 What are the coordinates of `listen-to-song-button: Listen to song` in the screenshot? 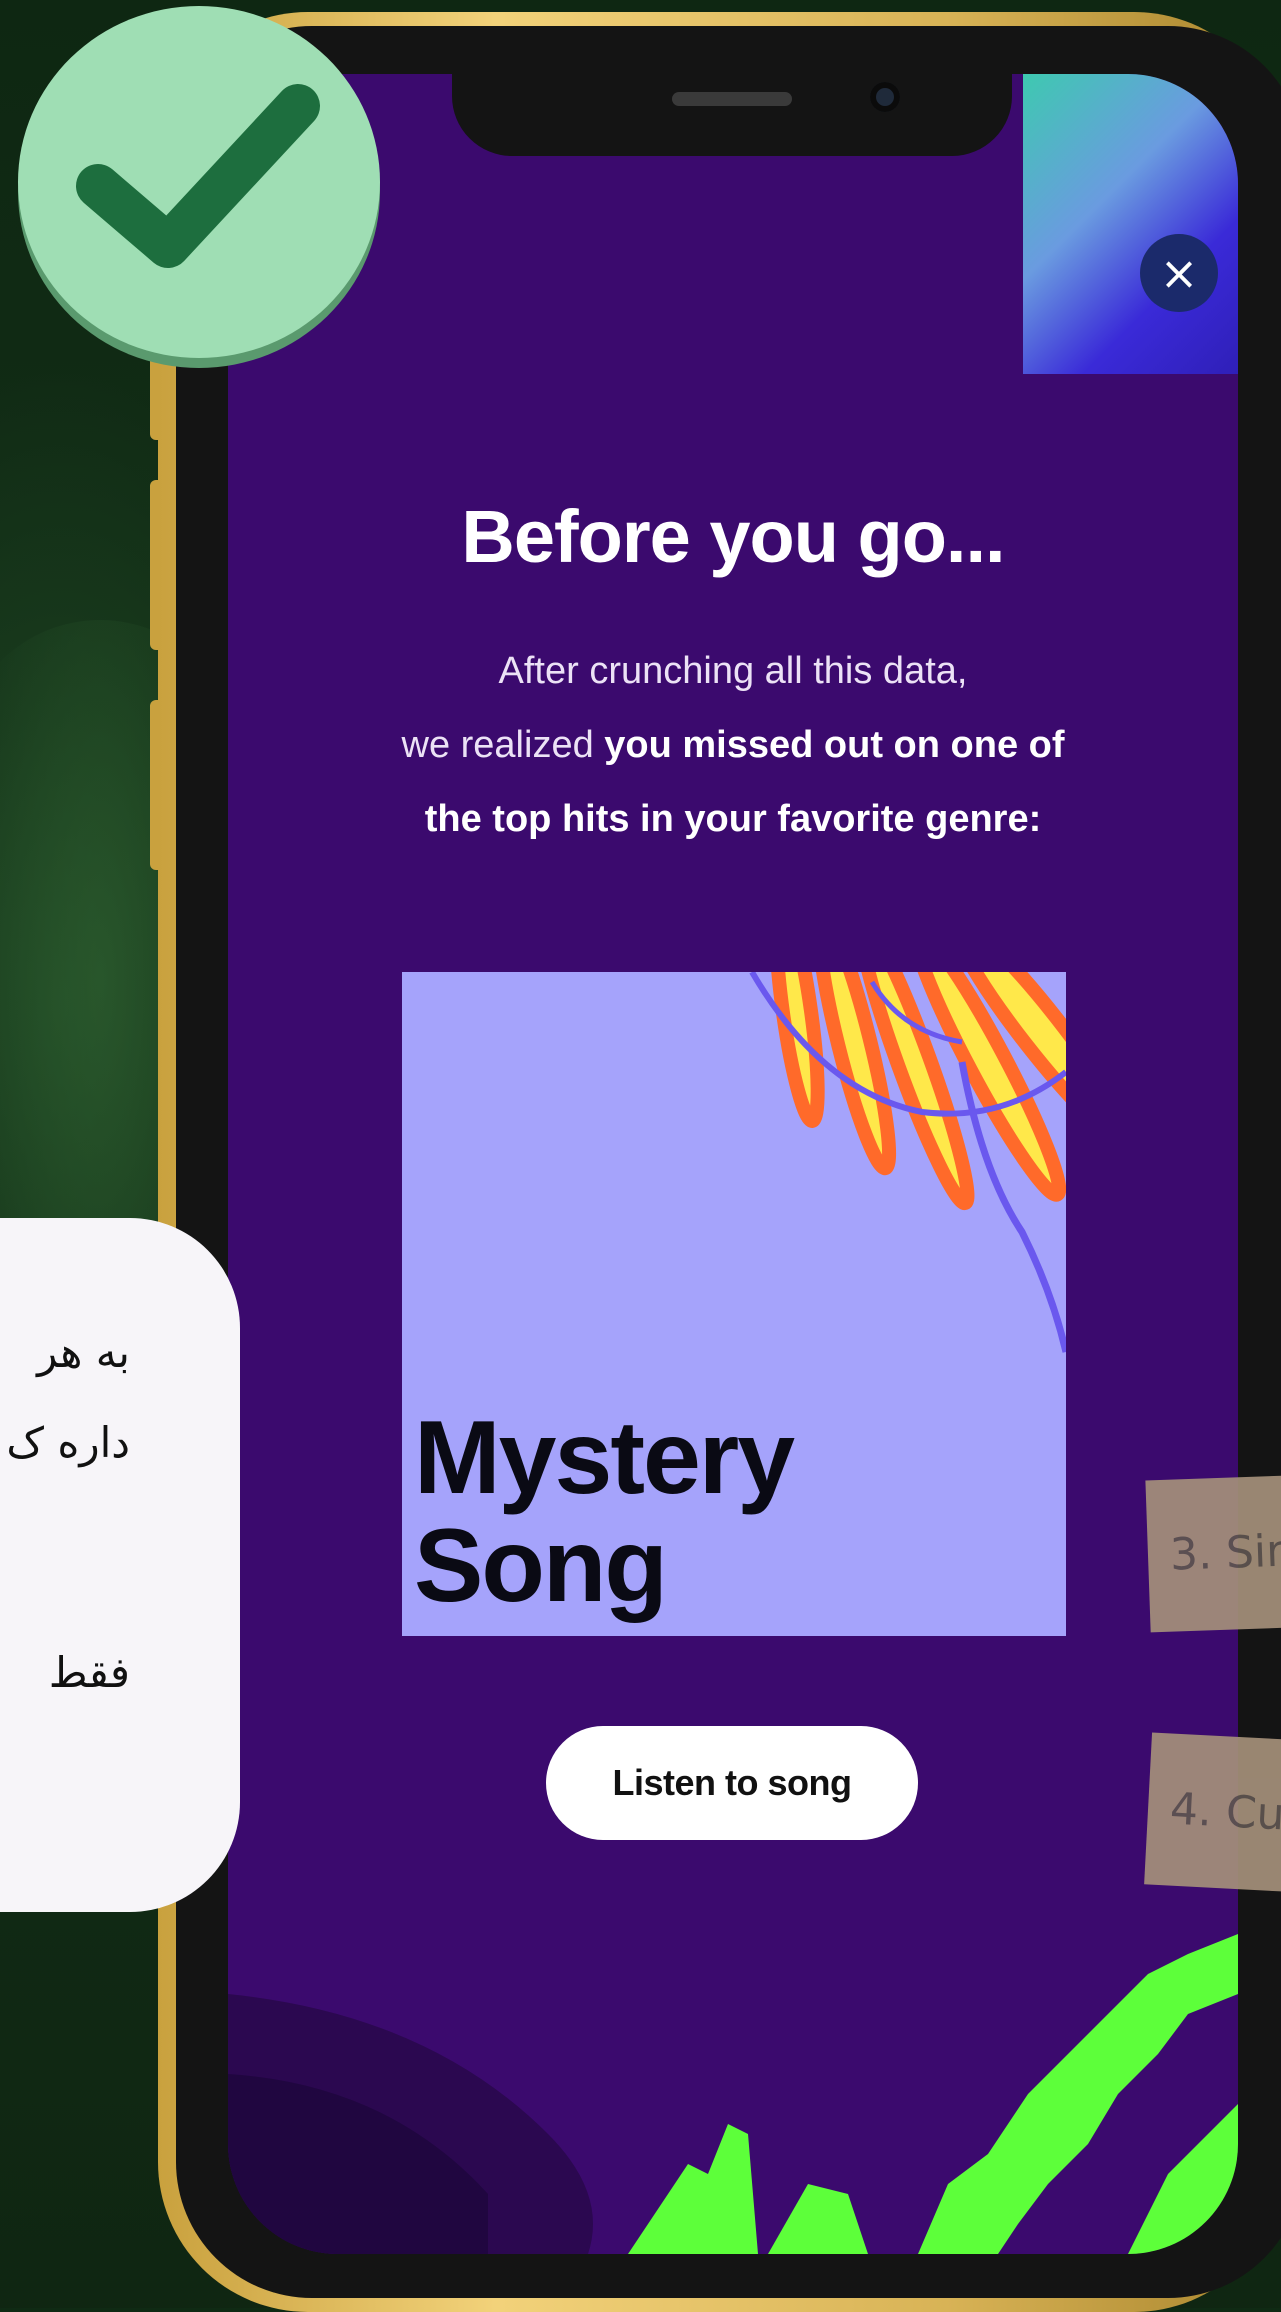 It's located at (732, 1783).